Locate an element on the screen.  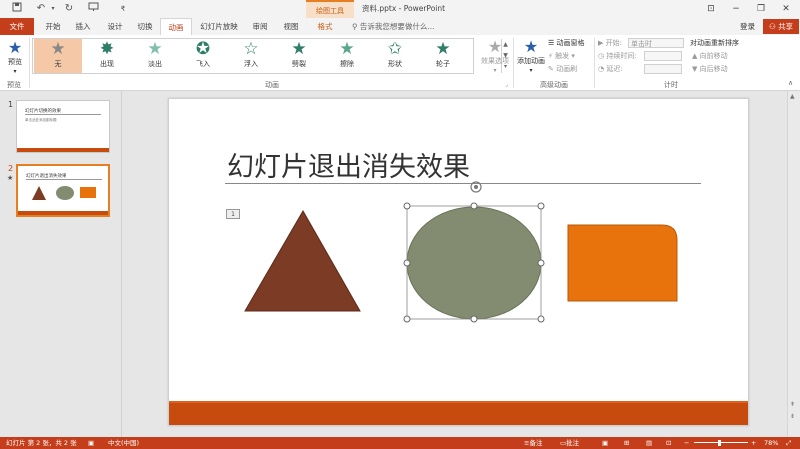
tab-home: 开始 is located at coordinates (53, 26).